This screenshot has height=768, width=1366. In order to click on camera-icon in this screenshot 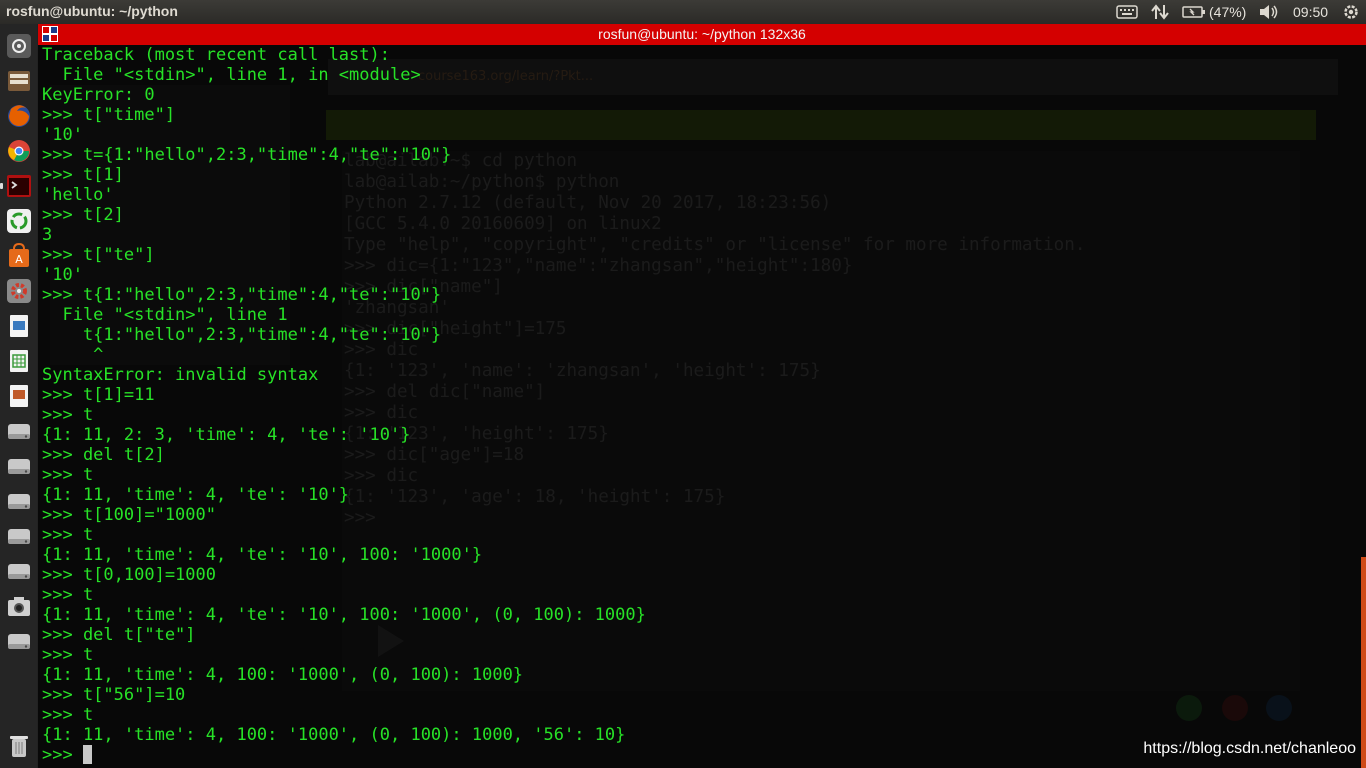, I will do `click(19, 606)`.